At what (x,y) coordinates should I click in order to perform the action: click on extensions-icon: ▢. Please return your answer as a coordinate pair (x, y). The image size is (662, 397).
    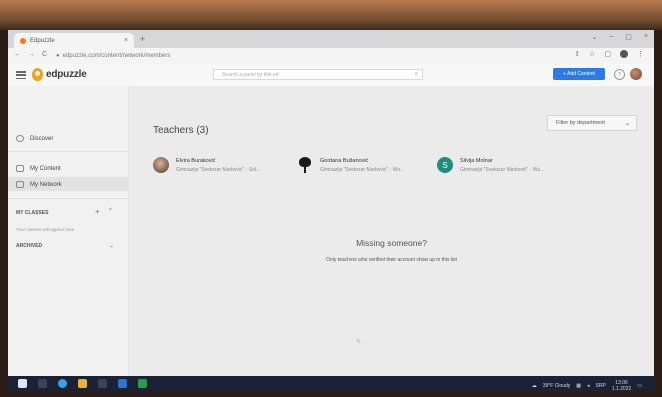
    Looking at the image, I should click on (607, 54).